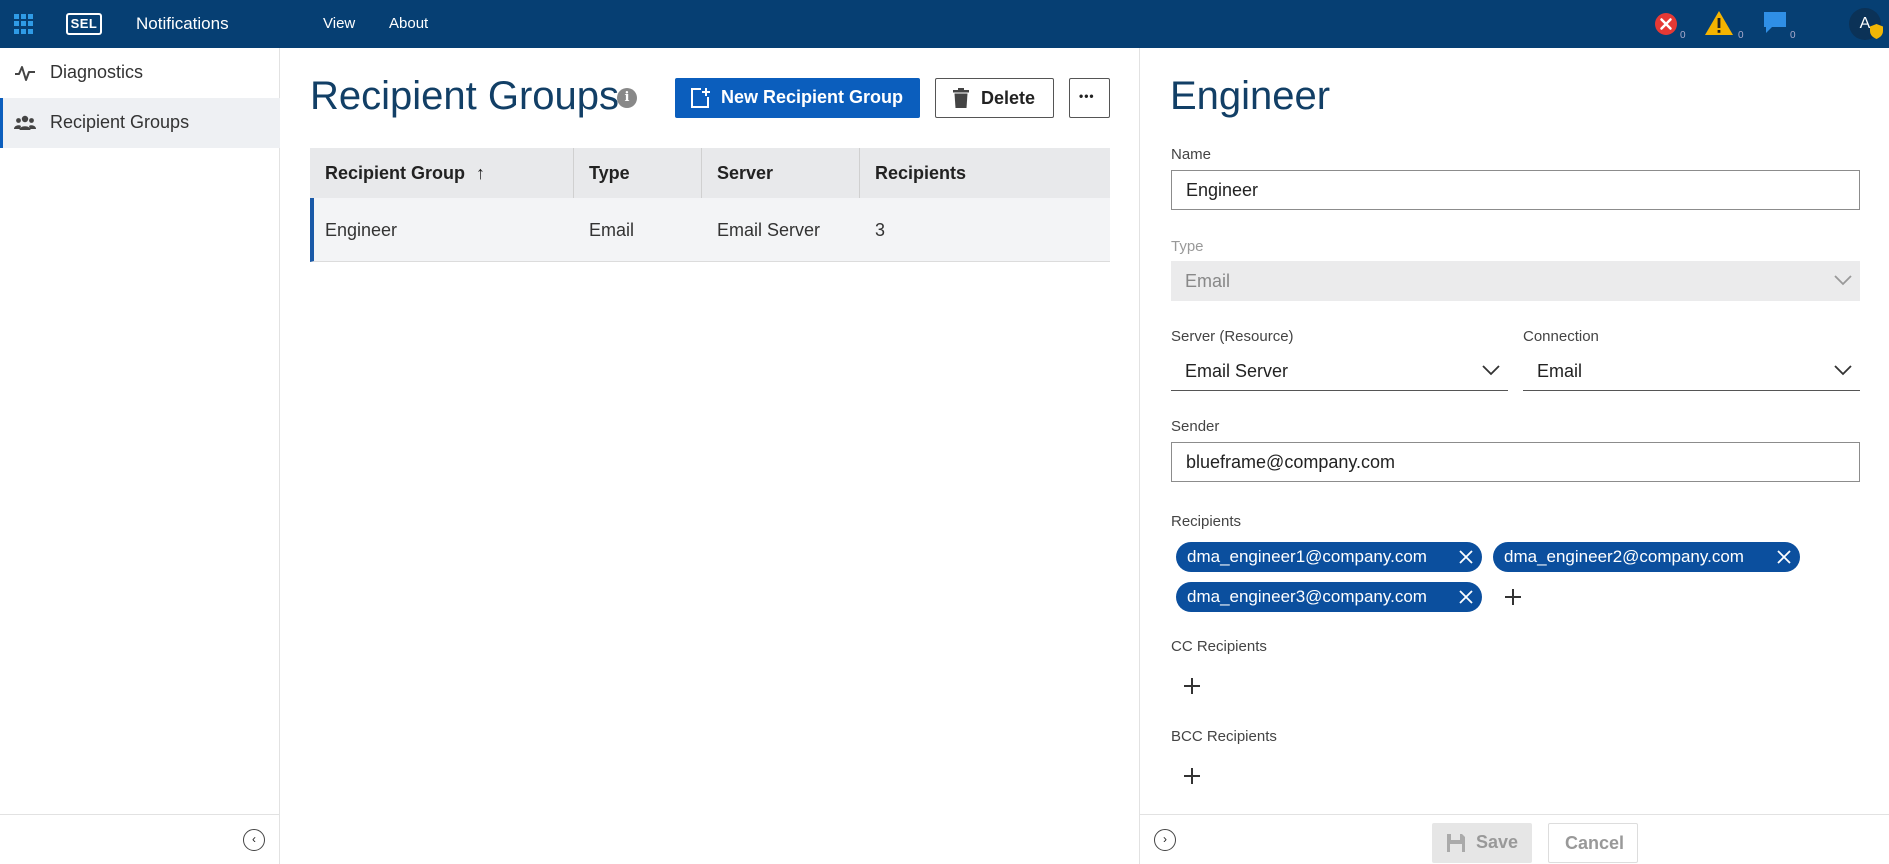 The image size is (1889, 864). I want to click on sidebar-footer: ‹, so click(140, 839).